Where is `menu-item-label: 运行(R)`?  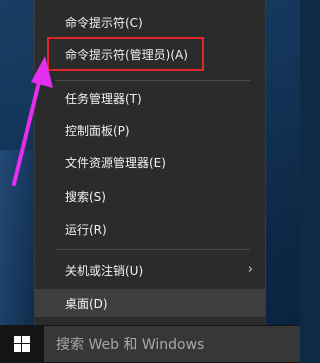
menu-item-label: 运行(R) is located at coordinates (86, 229).